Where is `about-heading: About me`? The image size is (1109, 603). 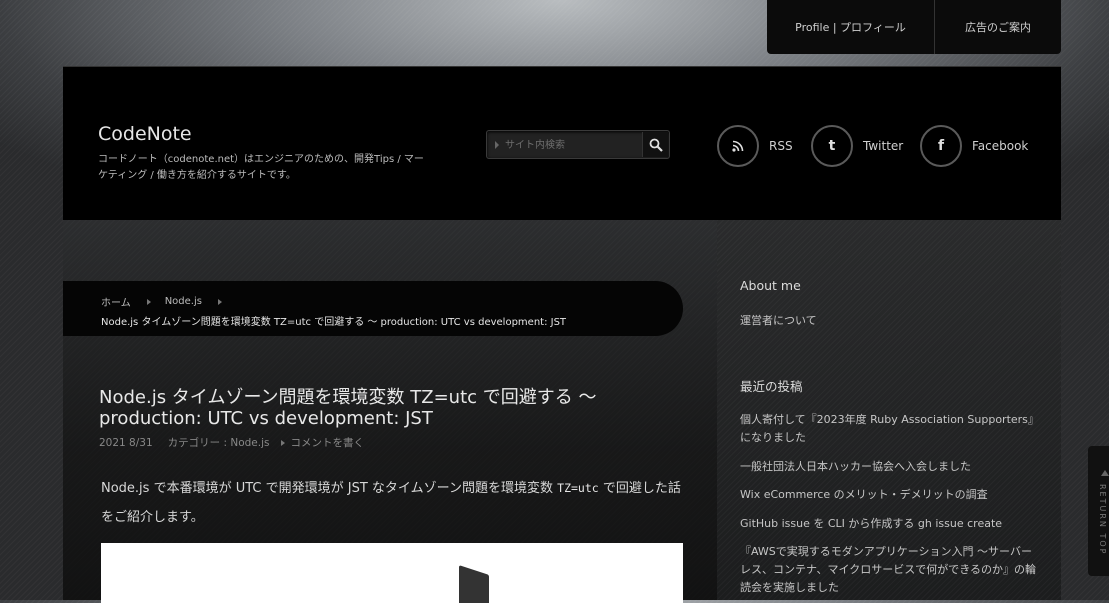 about-heading: About me is located at coordinates (770, 285).